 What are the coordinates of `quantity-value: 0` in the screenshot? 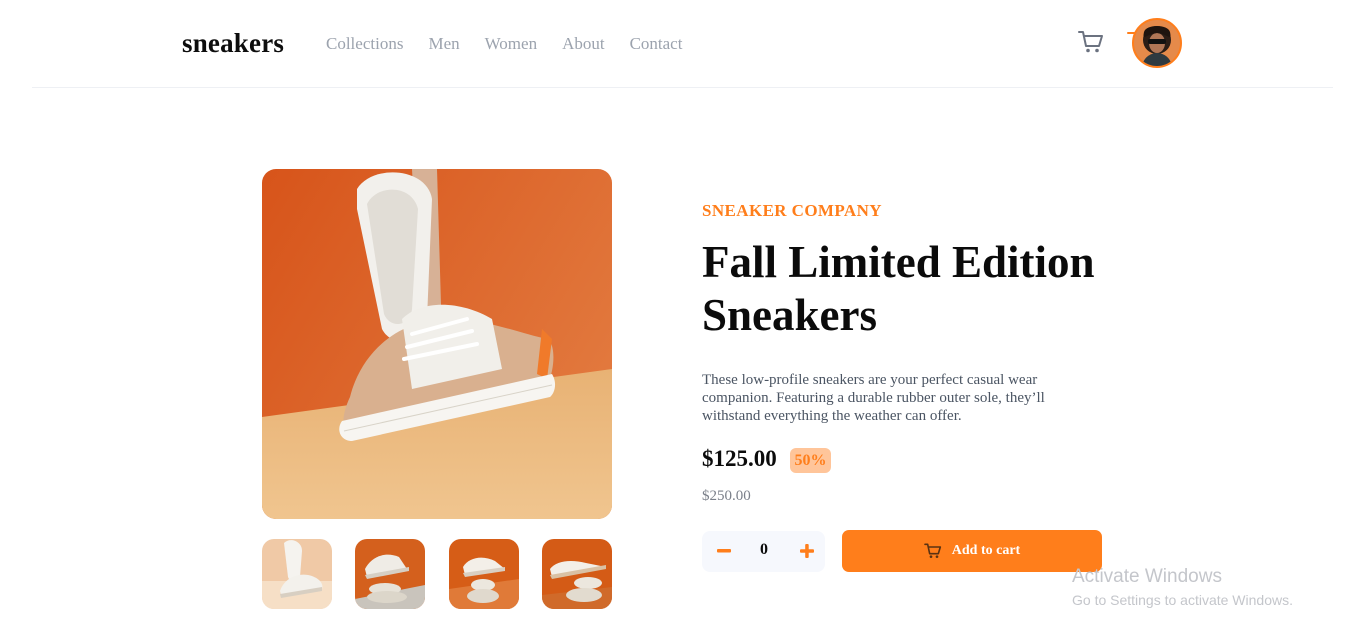 It's located at (764, 549).